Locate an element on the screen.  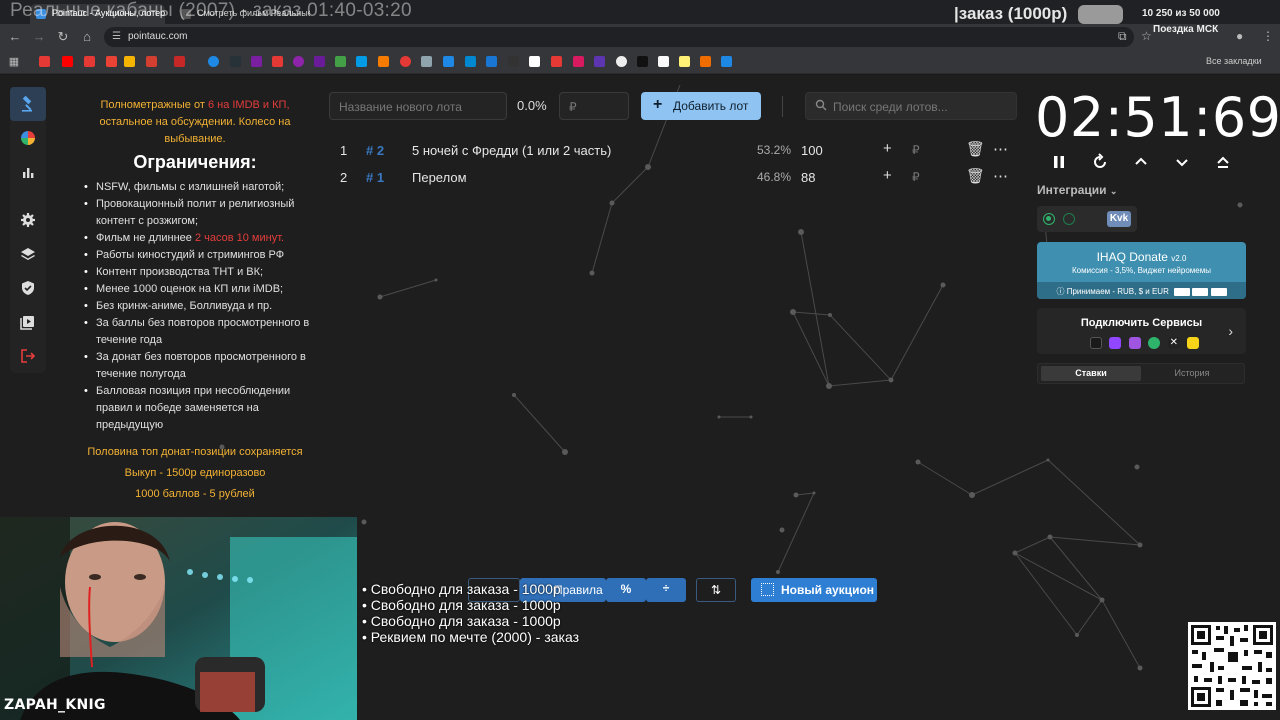
sort-icon: ⇅ is located at coordinates (716, 590).